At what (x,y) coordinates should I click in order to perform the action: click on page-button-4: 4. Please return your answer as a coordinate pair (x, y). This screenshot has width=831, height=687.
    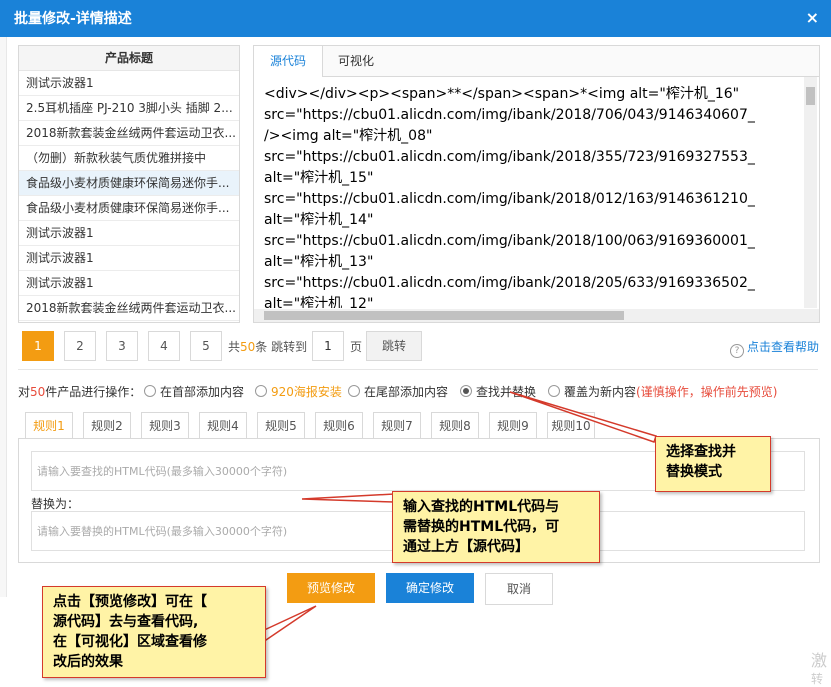
    Looking at the image, I should click on (164, 346).